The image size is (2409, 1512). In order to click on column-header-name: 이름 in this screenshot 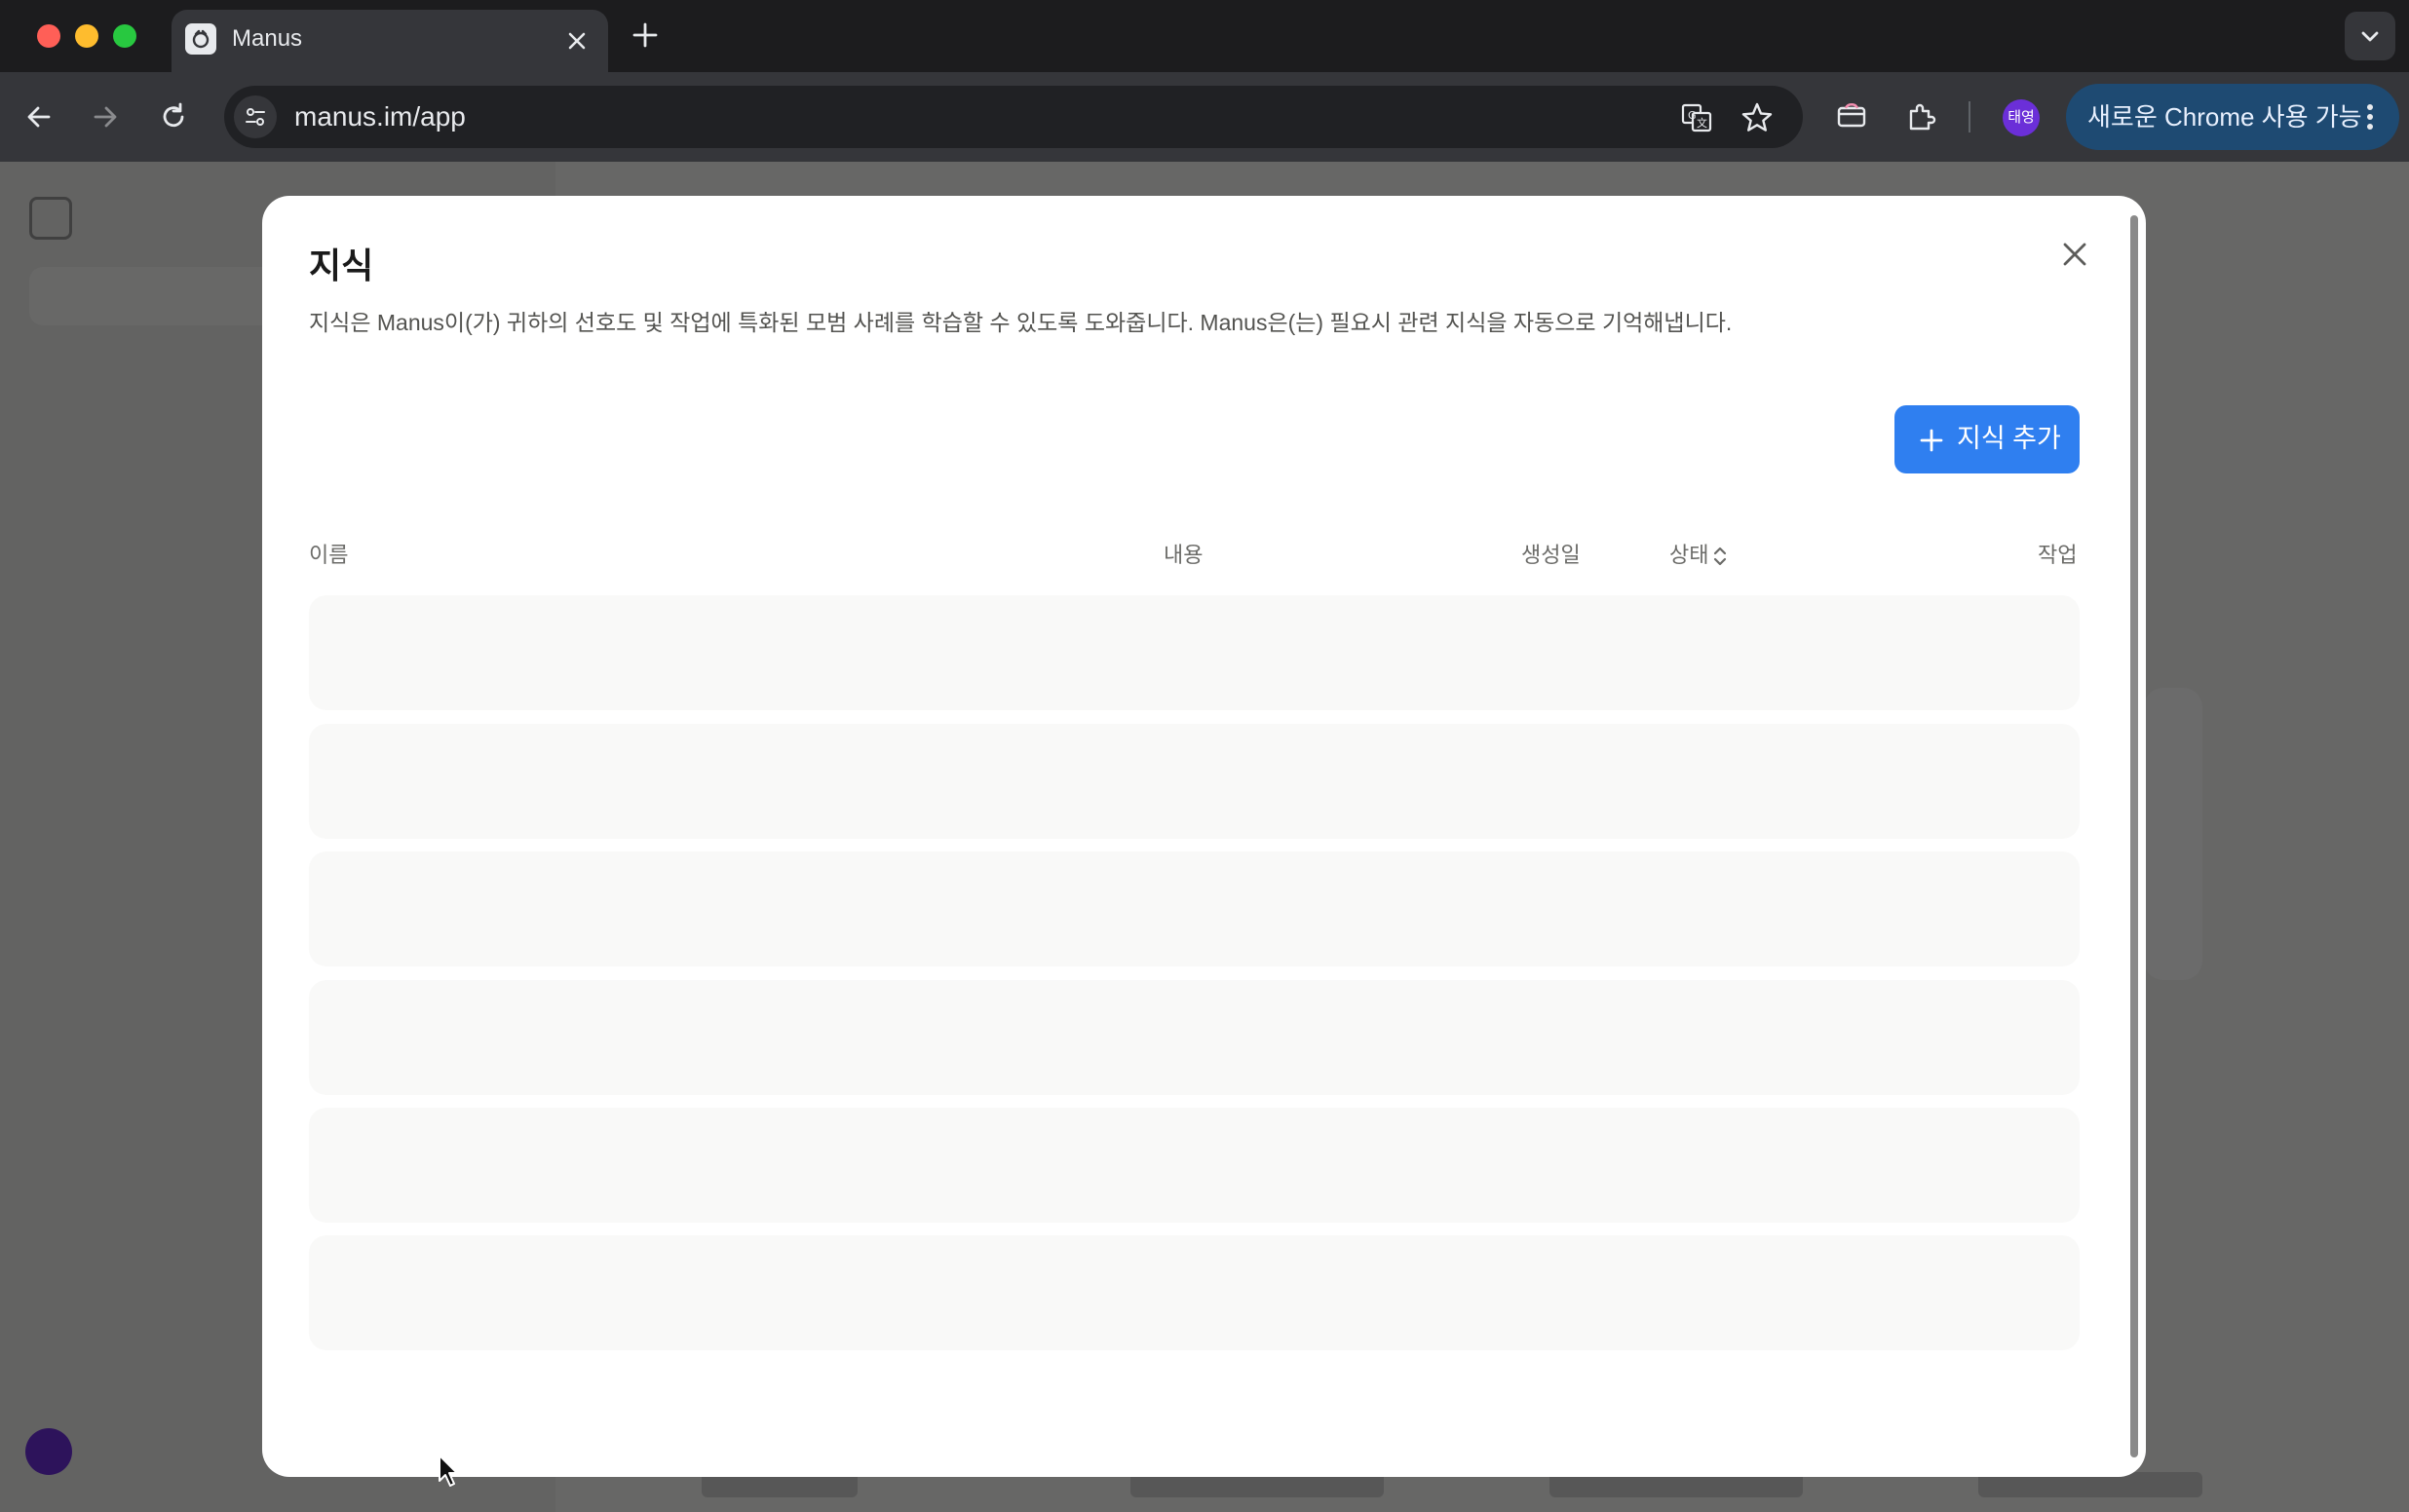, I will do `click(329, 555)`.